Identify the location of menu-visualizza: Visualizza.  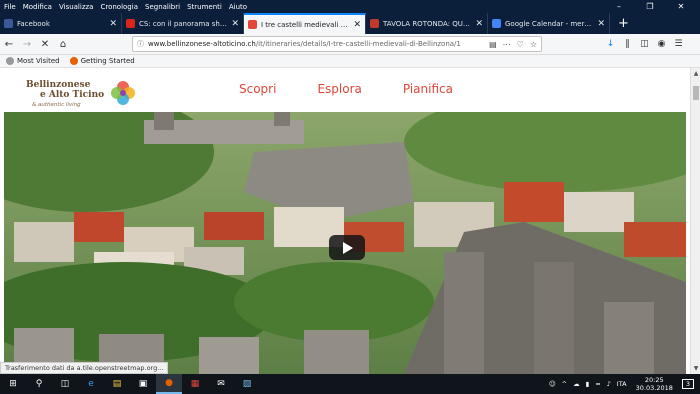
(76, 7).